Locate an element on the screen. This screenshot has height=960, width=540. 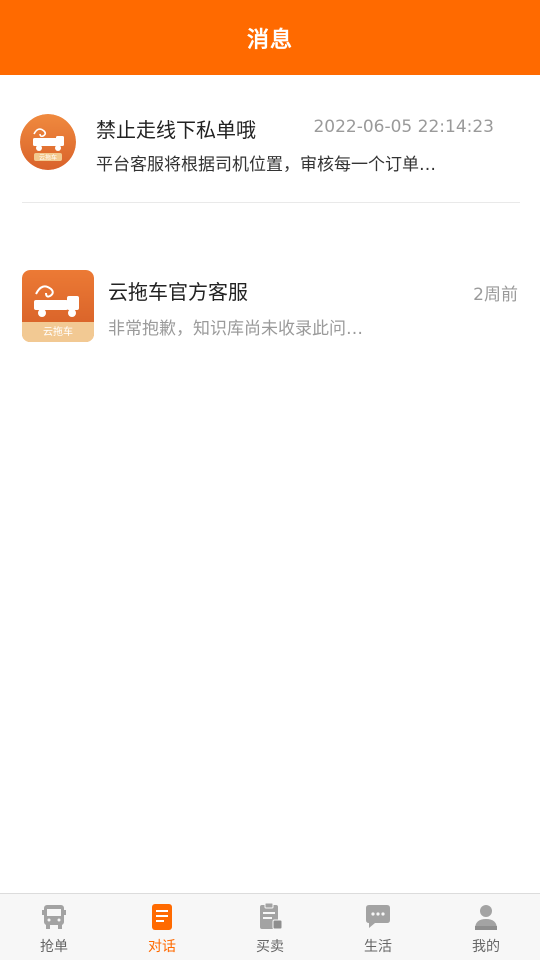
tab-label: 对话 is located at coordinates (162, 947).